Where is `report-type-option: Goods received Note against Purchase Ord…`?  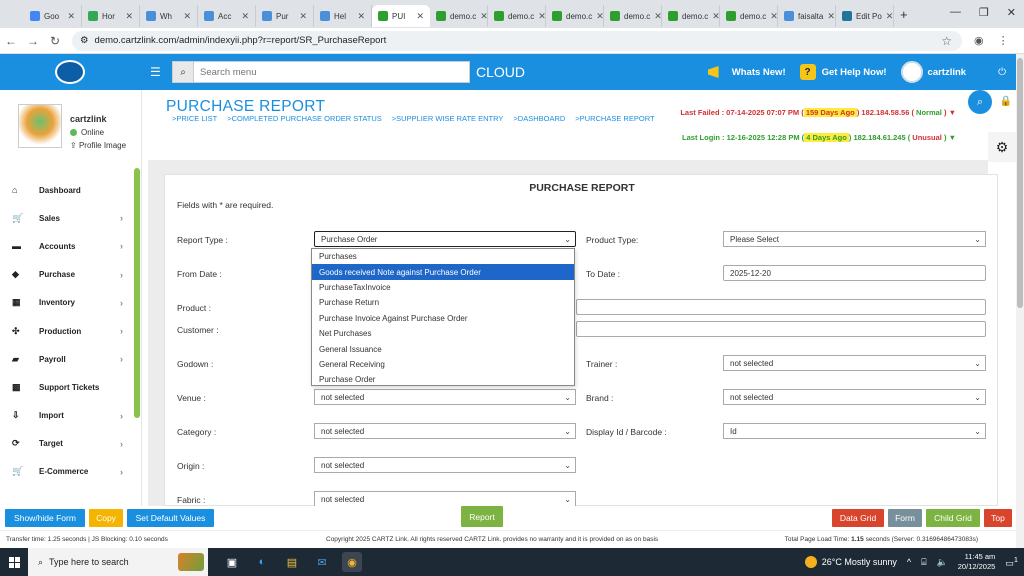 report-type-option: Goods received Note against Purchase Ord… is located at coordinates (443, 272).